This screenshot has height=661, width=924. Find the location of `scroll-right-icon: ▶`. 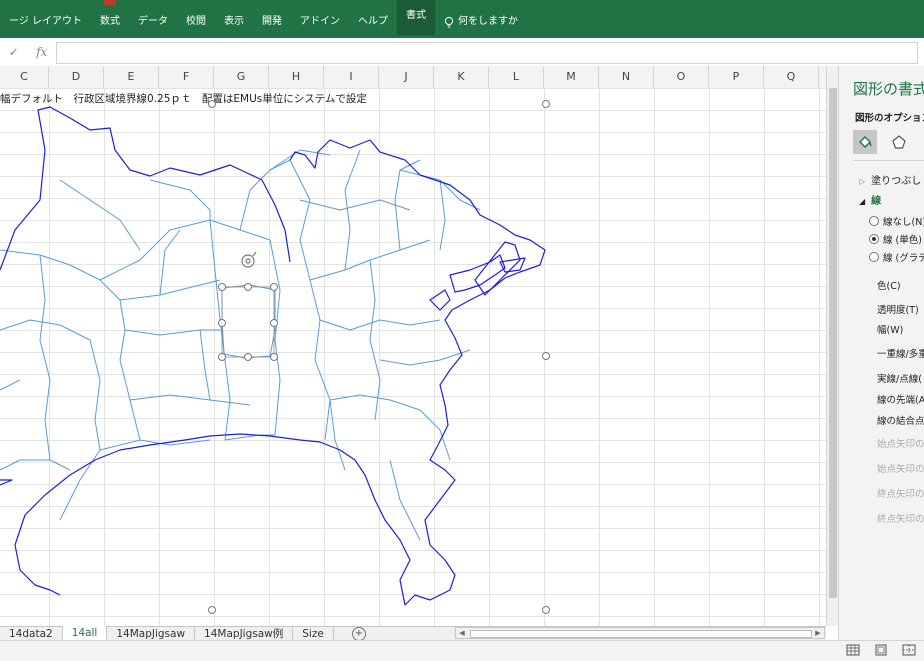

scroll-right-icon: ▶ is located at coordinates (818, 633).